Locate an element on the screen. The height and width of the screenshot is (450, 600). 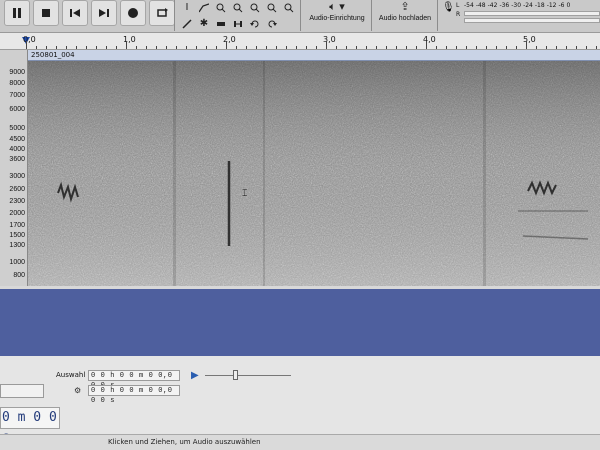
envelope-tool-button is located at coordinates (204, 7).